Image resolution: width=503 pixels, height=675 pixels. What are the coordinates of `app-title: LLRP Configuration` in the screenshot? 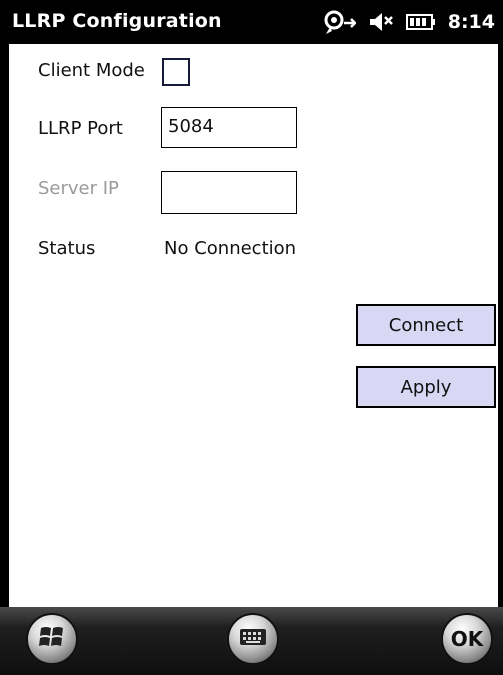 It's located at (117, 21).